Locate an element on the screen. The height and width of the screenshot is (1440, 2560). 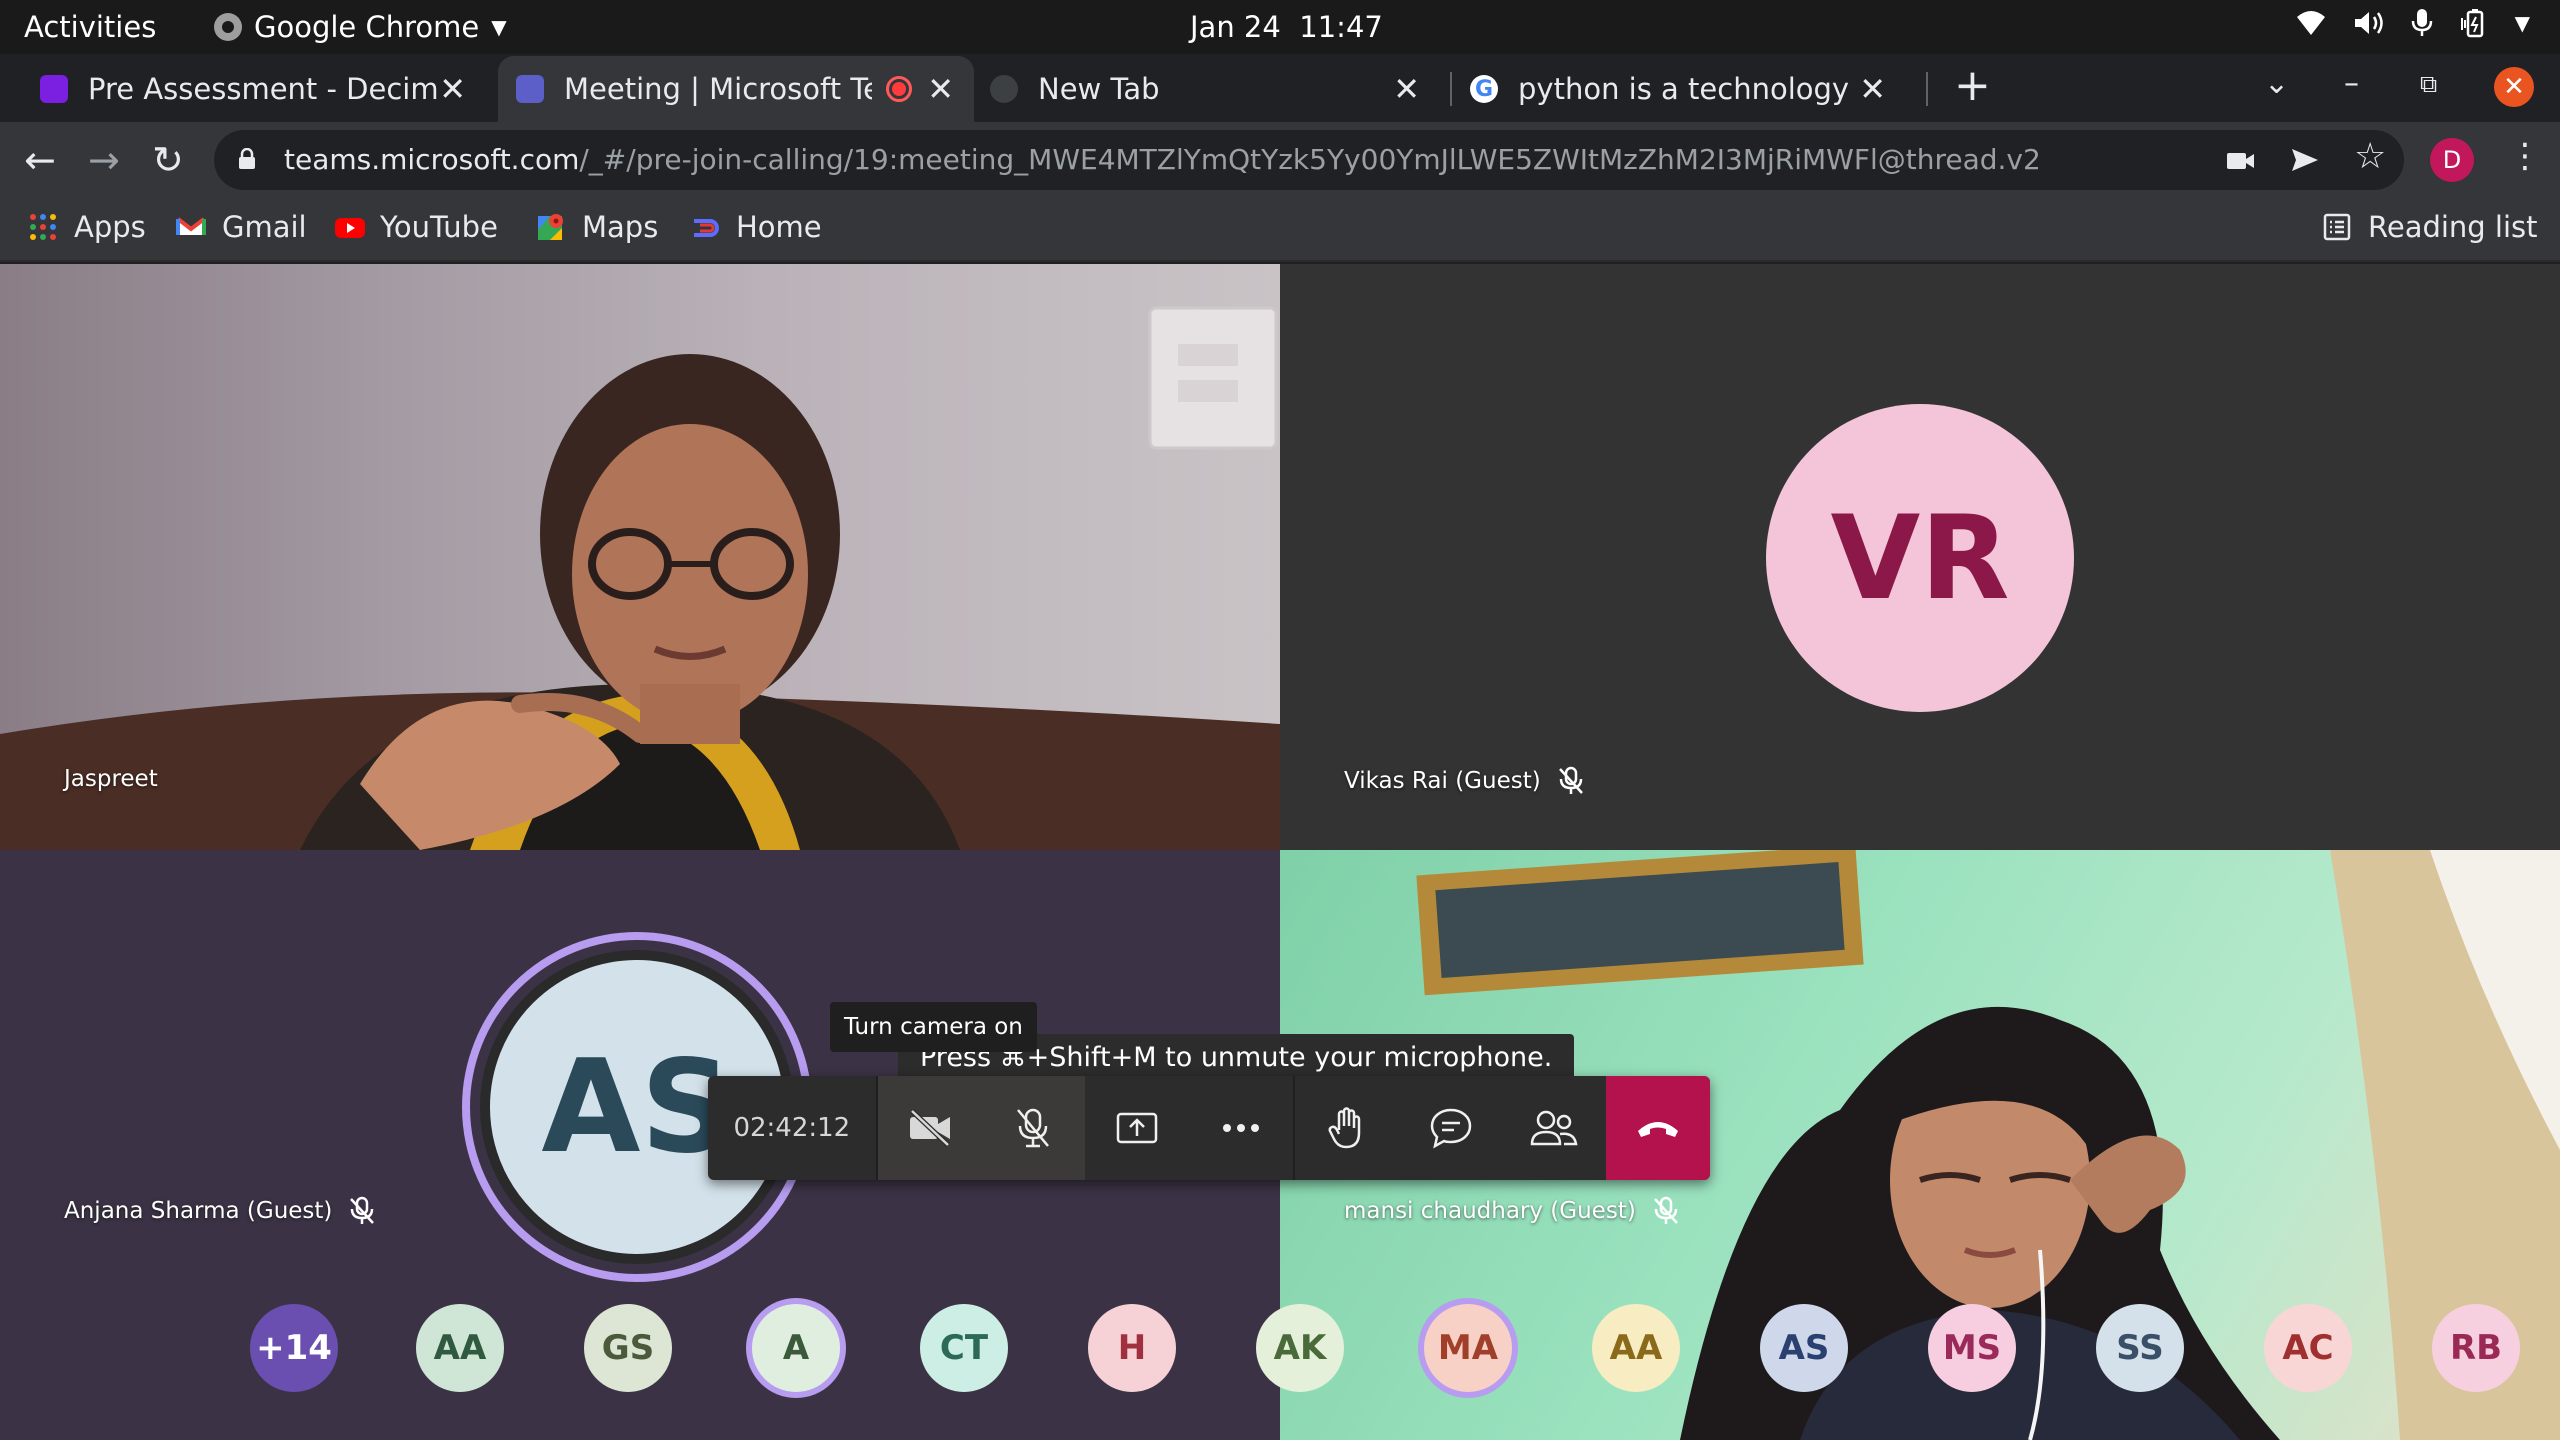
reload-button: ↻ is located at coordinates (168, 160).